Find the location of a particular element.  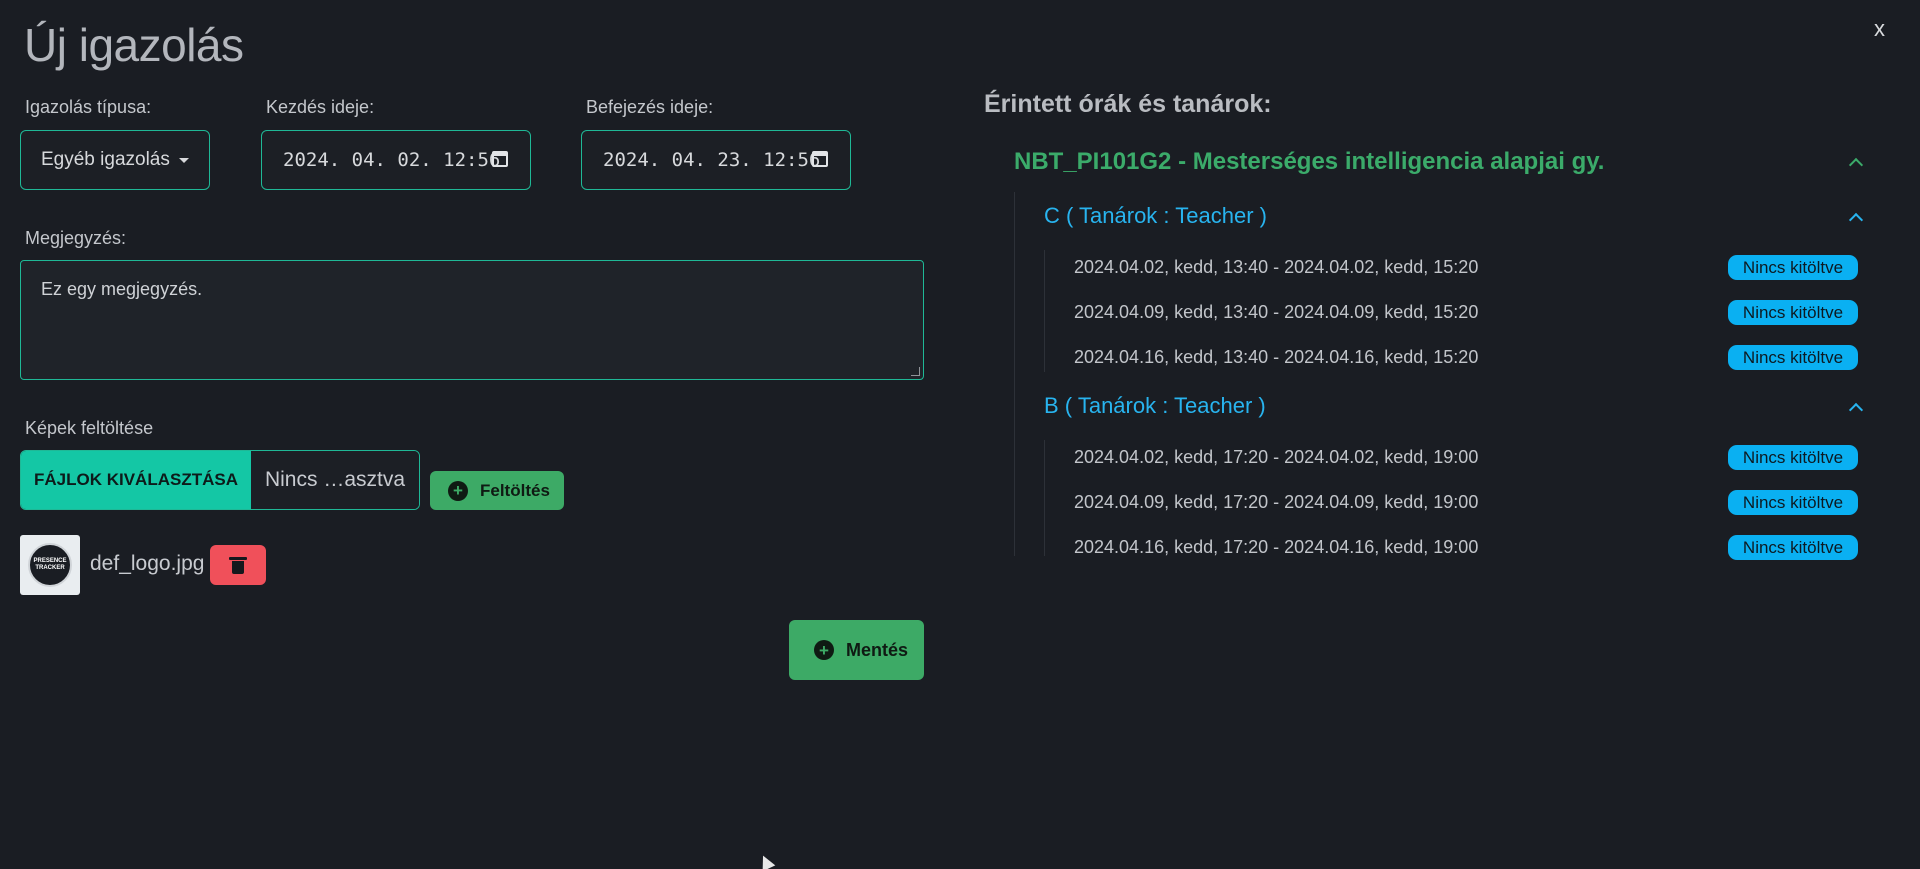

upload-button: + Feltöltés is located at coordinates (497, 490).